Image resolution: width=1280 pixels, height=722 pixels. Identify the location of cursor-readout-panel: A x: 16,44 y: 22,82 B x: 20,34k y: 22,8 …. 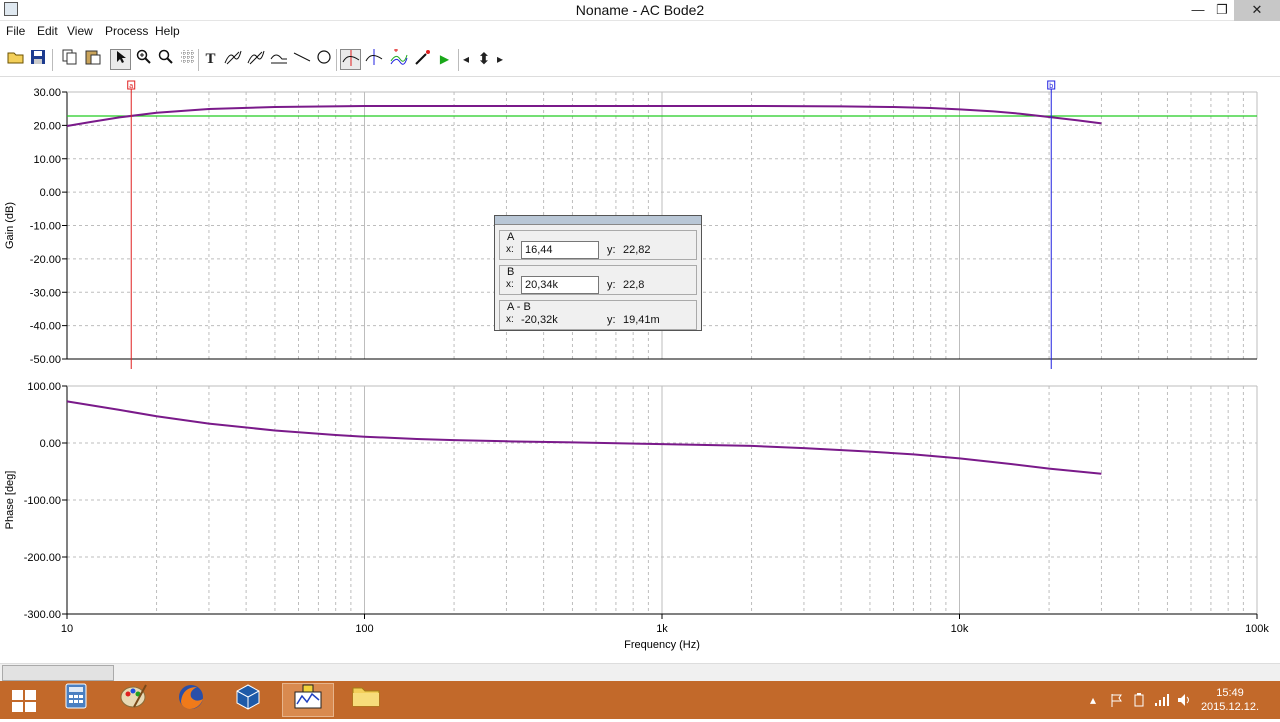
(598, 273).